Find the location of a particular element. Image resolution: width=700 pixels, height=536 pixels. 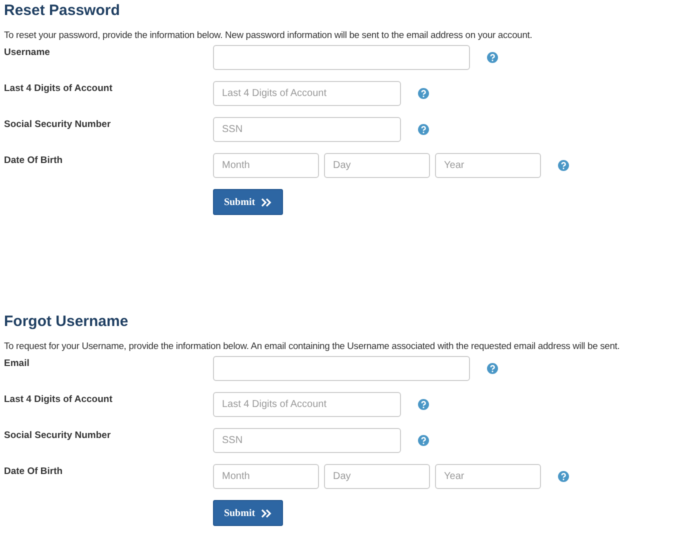

section-title: Forgot Username is located at coordinates (67, 322).